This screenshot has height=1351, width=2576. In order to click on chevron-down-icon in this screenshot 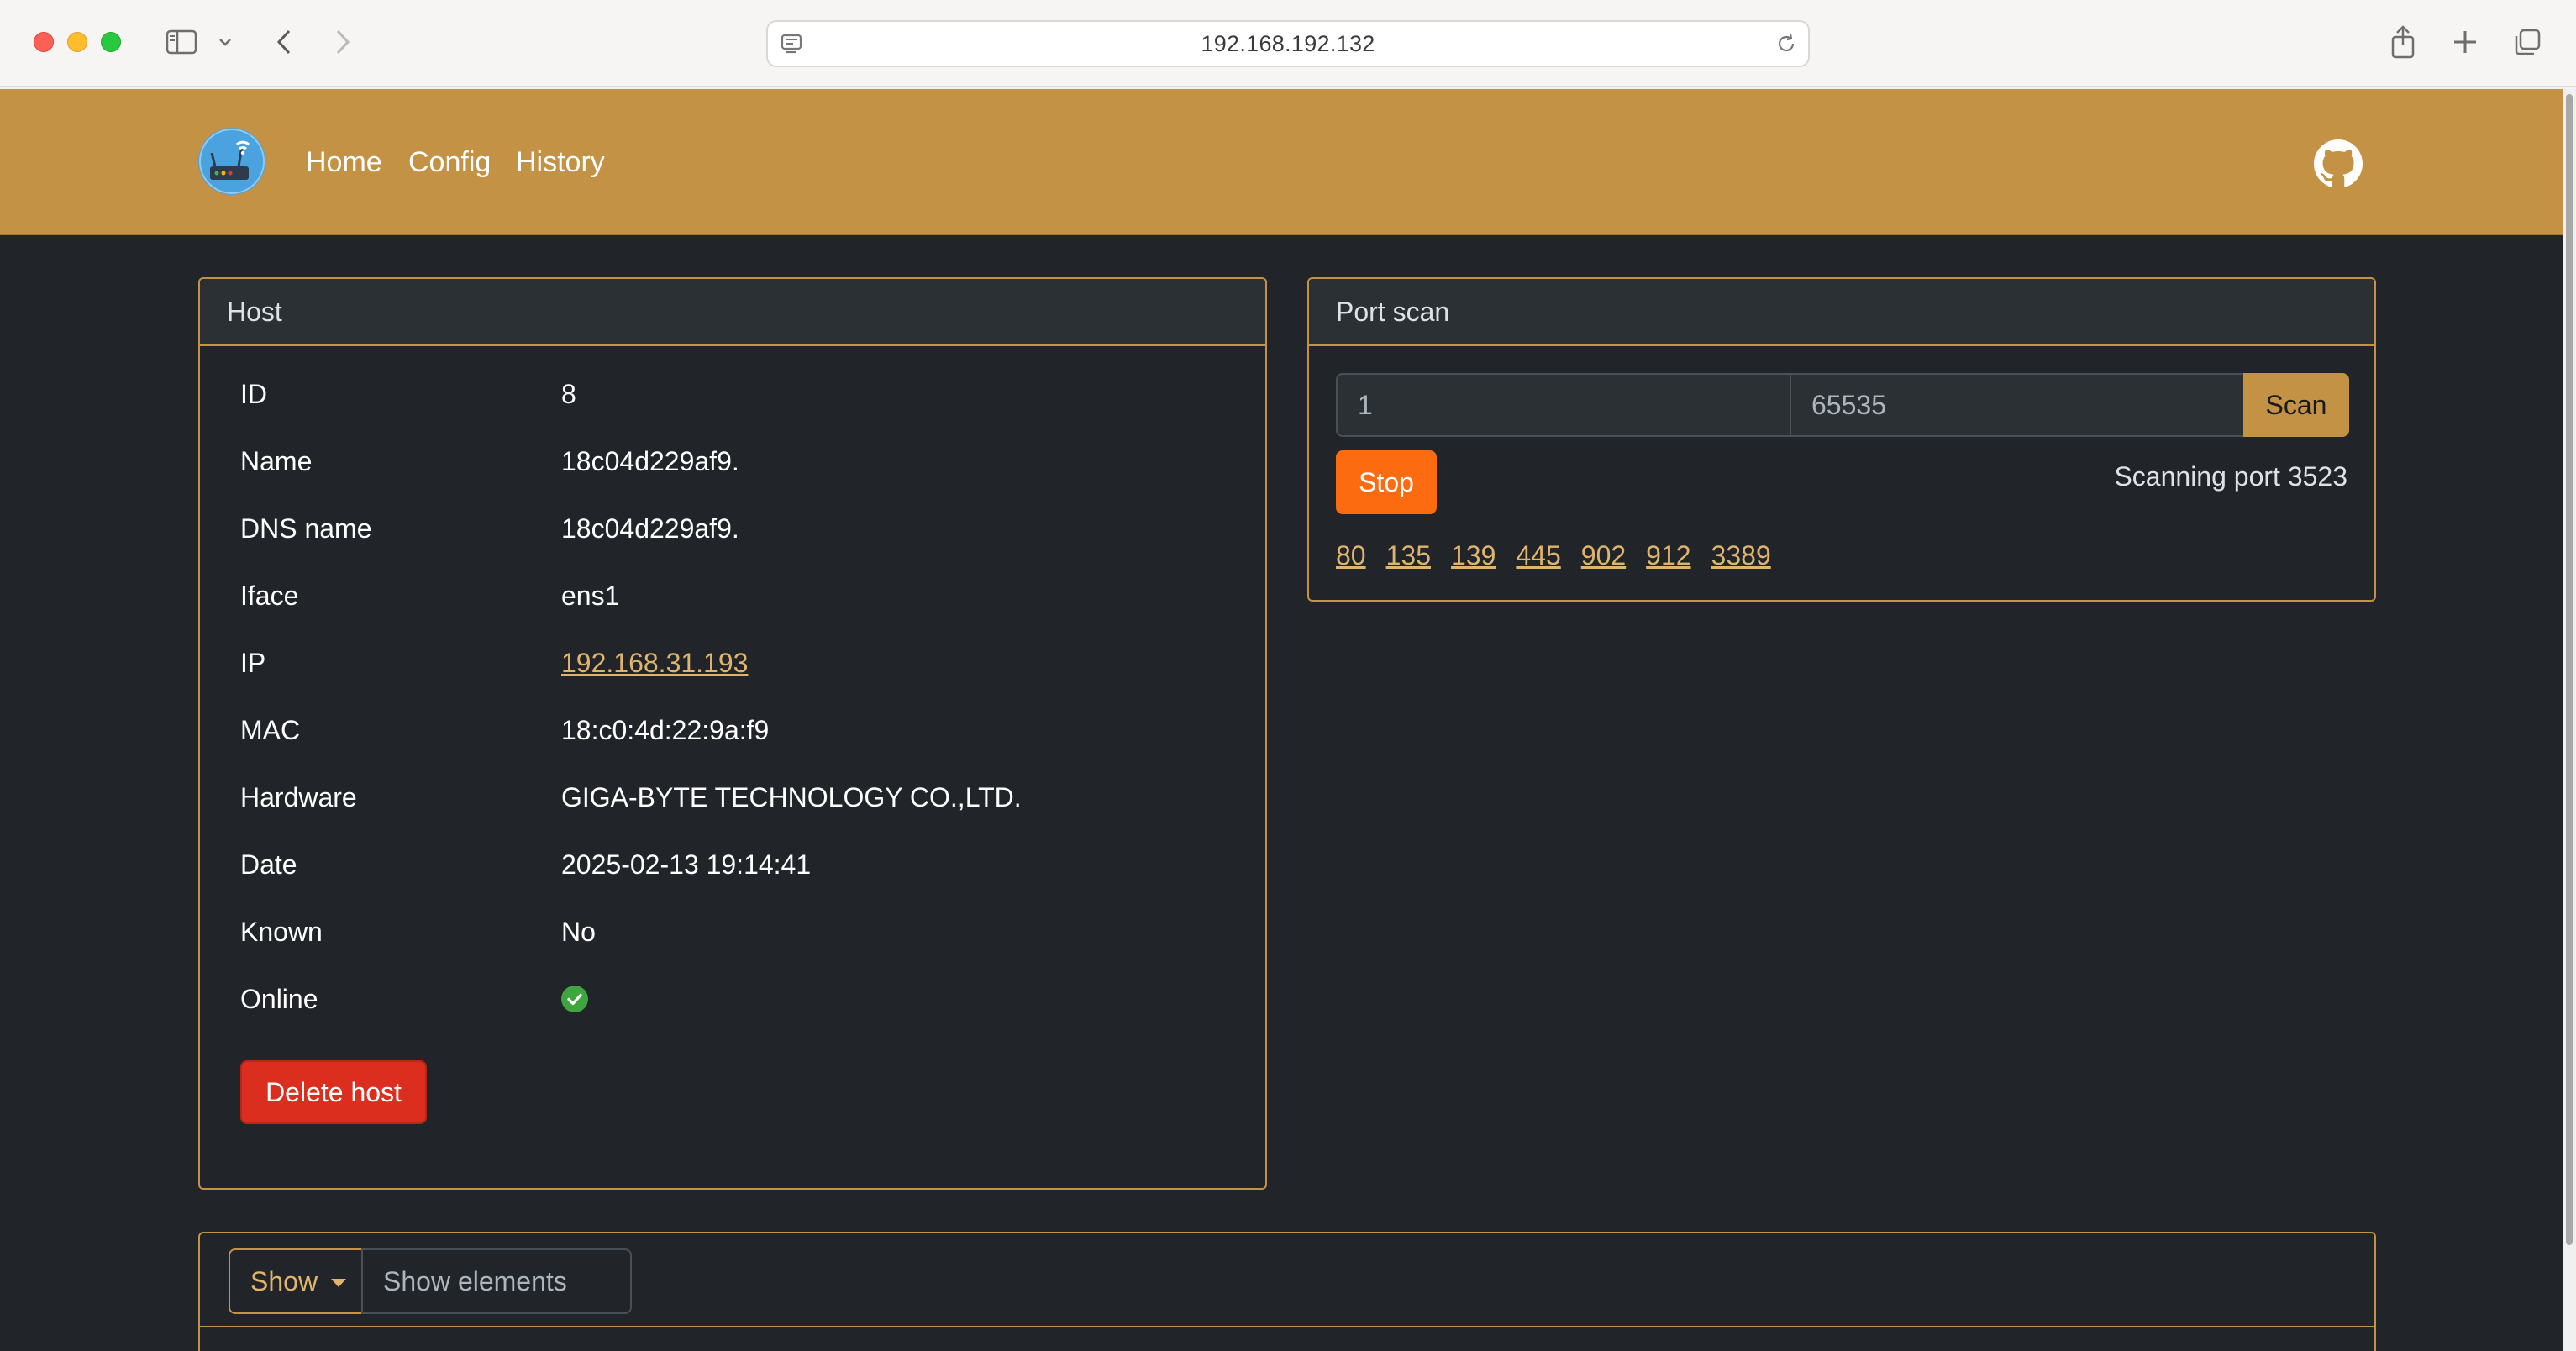, I will do `click(225, 42)`.